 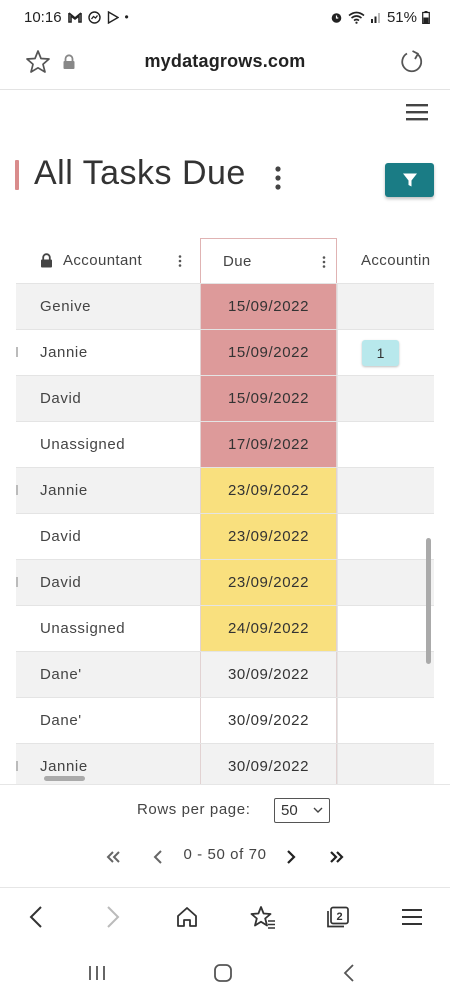 I want to click on bookmarks-star-icon, so click(x=262, y=917).